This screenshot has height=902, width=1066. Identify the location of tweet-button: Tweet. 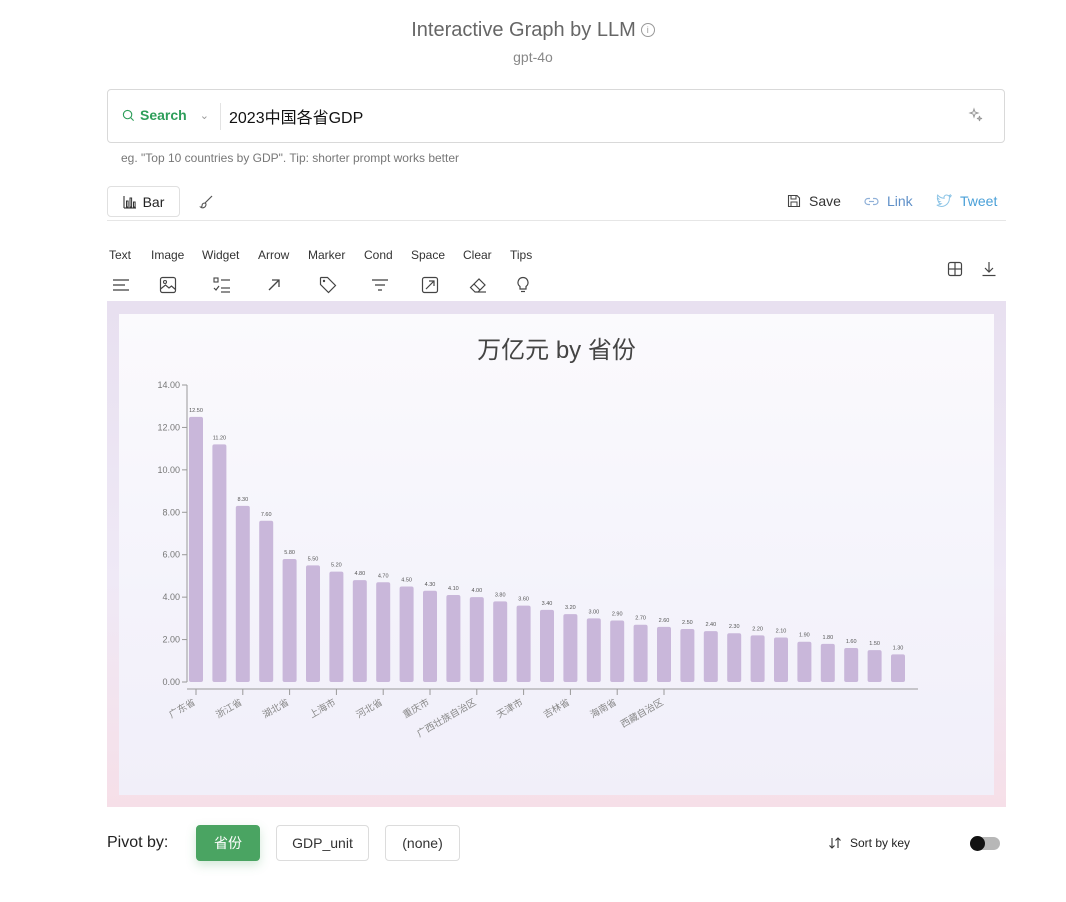
(966, 201).